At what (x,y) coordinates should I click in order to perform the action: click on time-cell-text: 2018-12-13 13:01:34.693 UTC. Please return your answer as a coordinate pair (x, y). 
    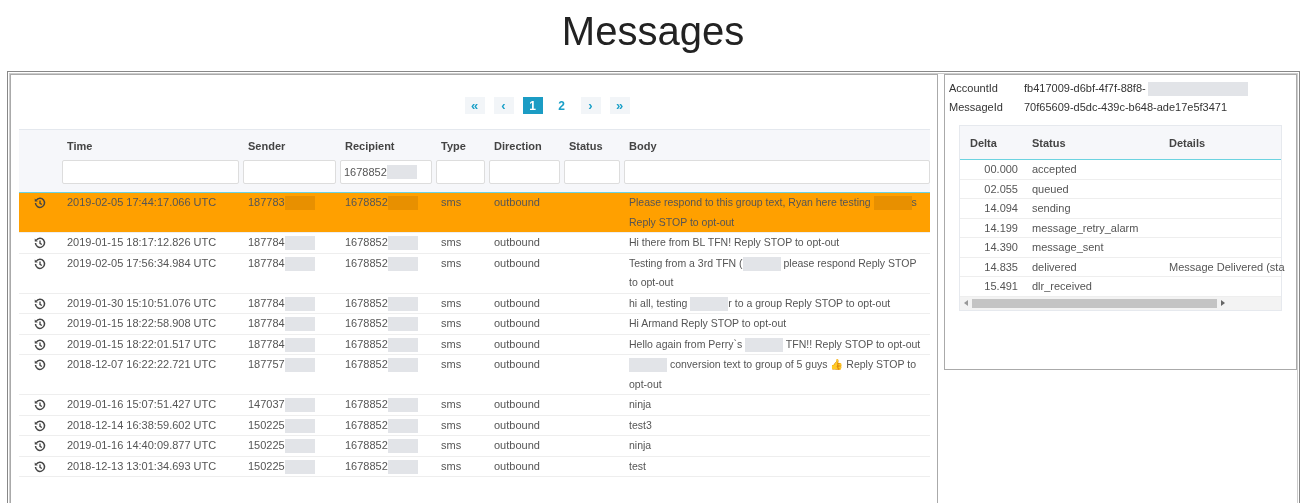
    Looking at the image, I should click on (142, 466).